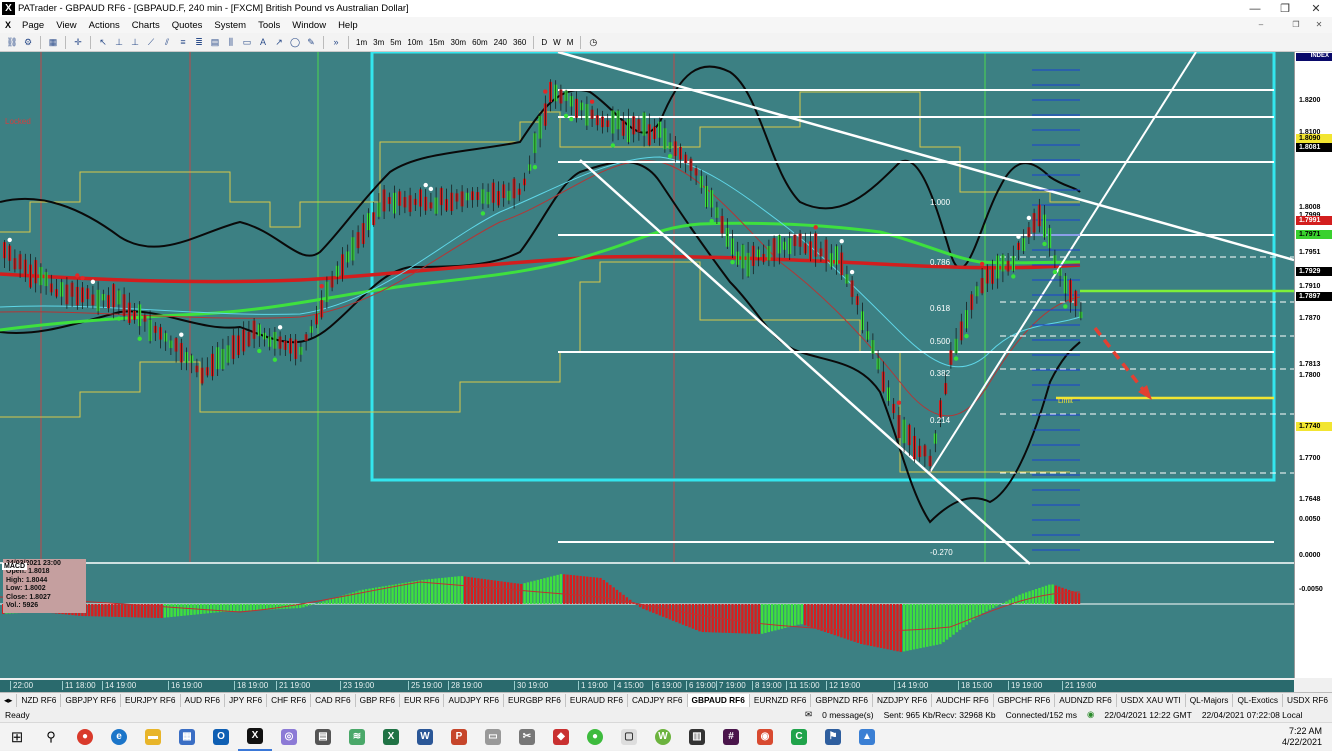 This screenshot has width=1332, height=751. What do you see at coordinates (333, 700) in the screenshot?
I see `symbol-tab: CAD RF6` at bounding box center [333, 700].